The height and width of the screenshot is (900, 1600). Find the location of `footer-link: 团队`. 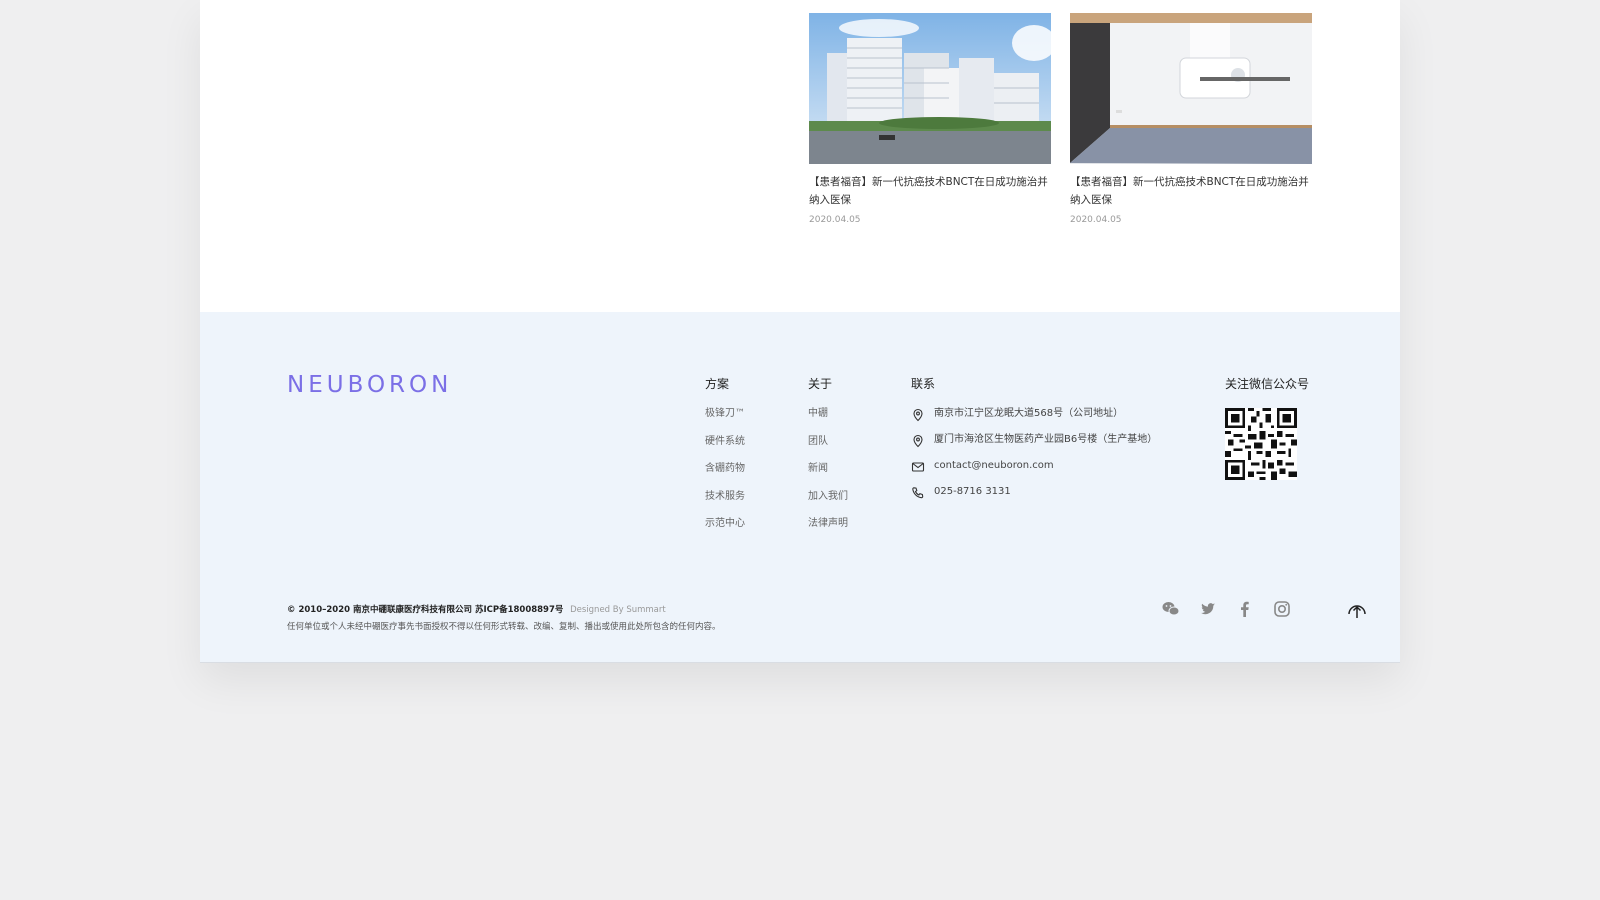

footer-link: 团队 is located at coordinates (828, 450).